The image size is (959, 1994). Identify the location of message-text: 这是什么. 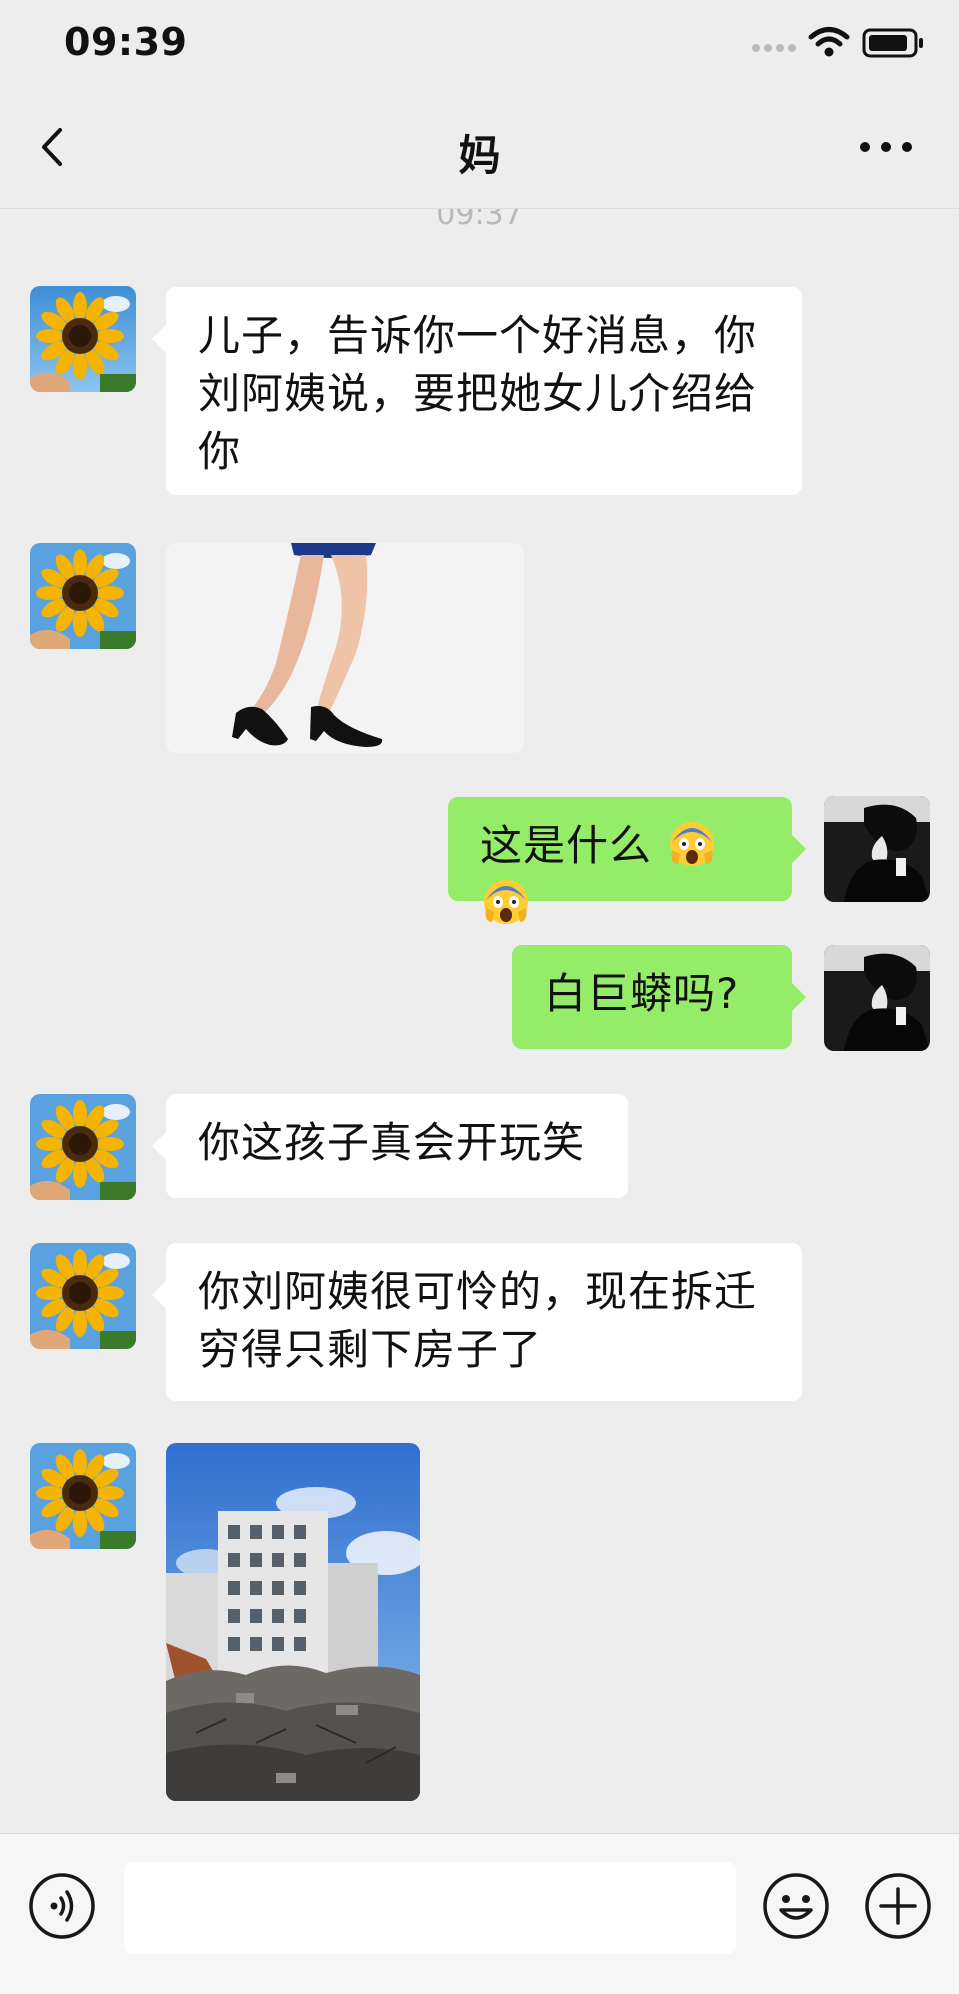
(566, 845).